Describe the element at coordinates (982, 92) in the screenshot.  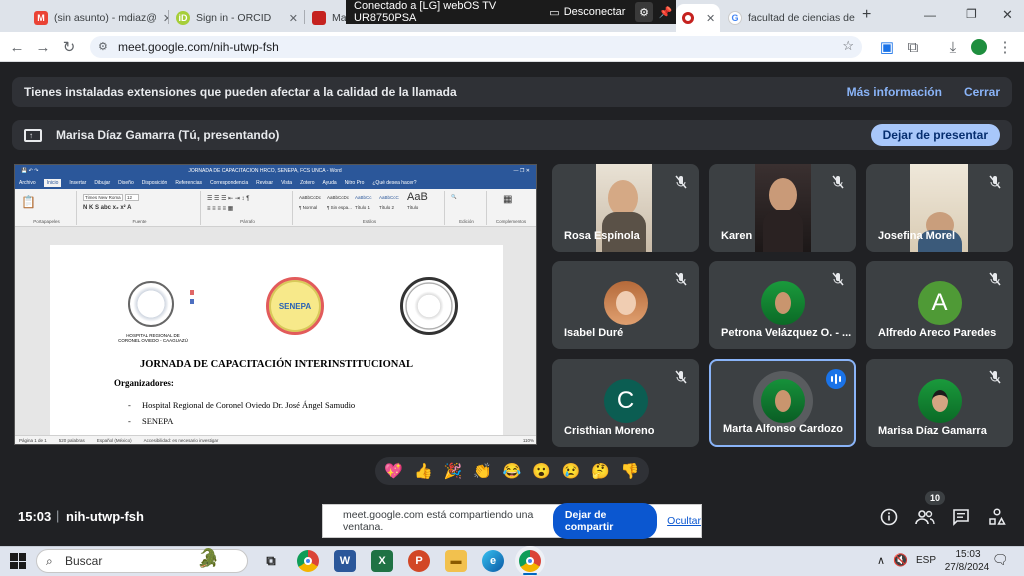
I see `close-warning-button: Cerrar` at that location.